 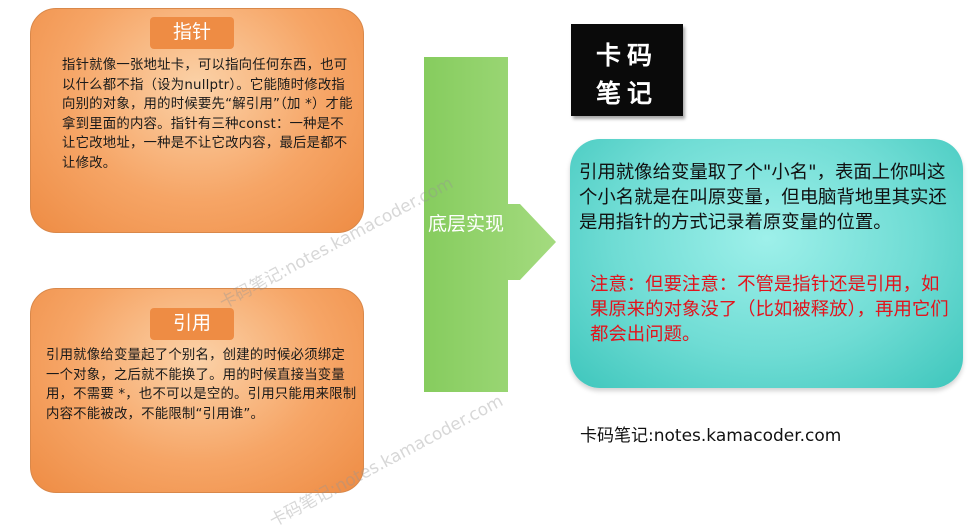 What do you see at coordinates (192, 324) in the screenshot?
I see `reference-title: 引用` at bounding box center [192, 324].